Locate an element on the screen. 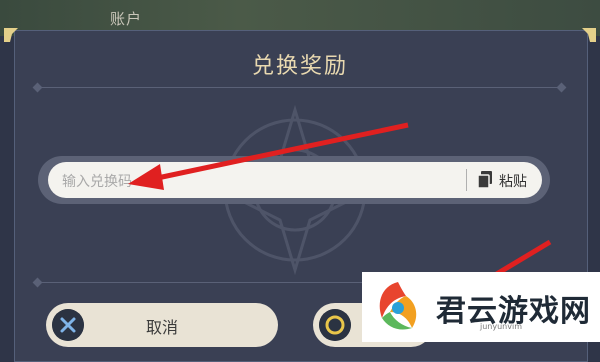 This screenshot has height=362, width=600. watermark-domain: junyunvim is located at coordinates (501, 326).